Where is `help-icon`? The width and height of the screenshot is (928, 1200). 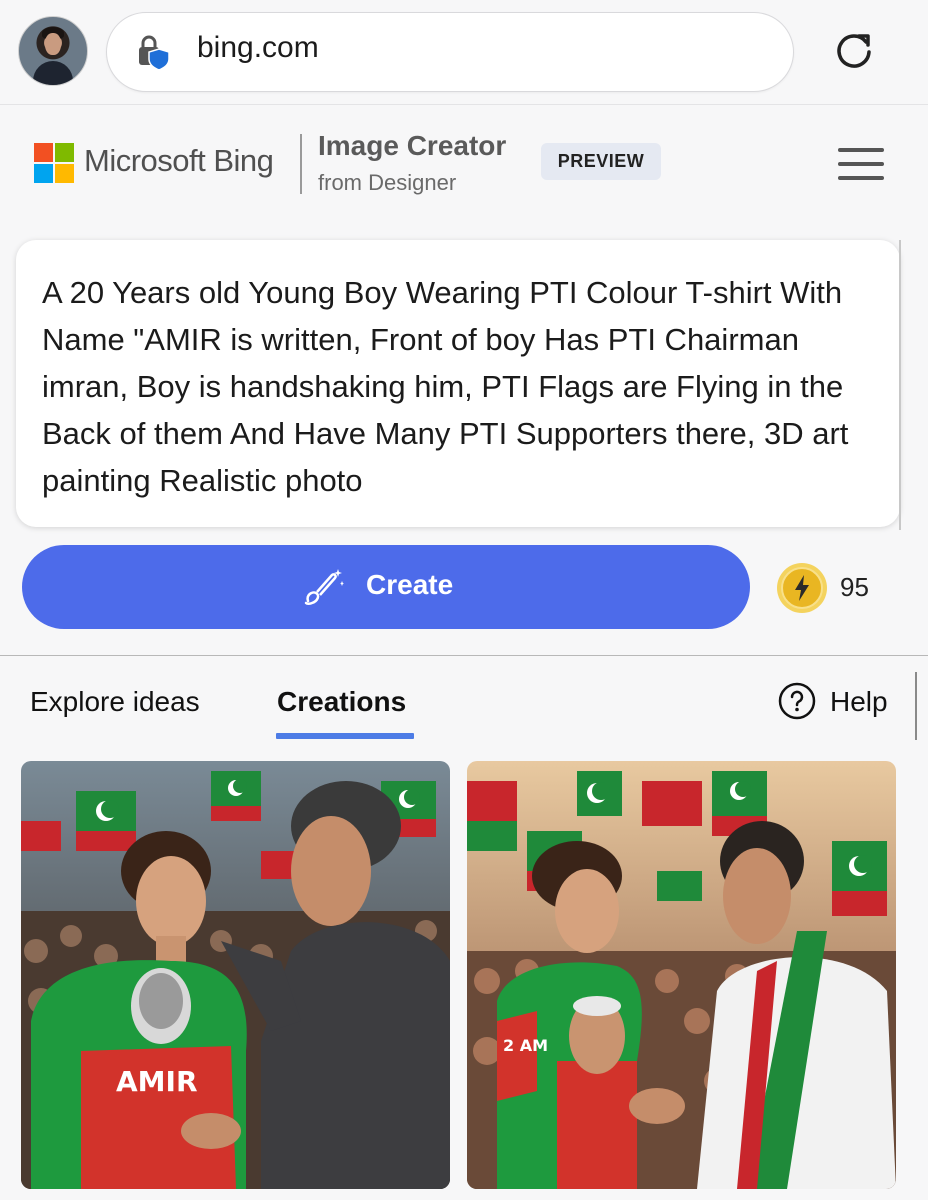 help-icon is located at coordinates (797, 701).